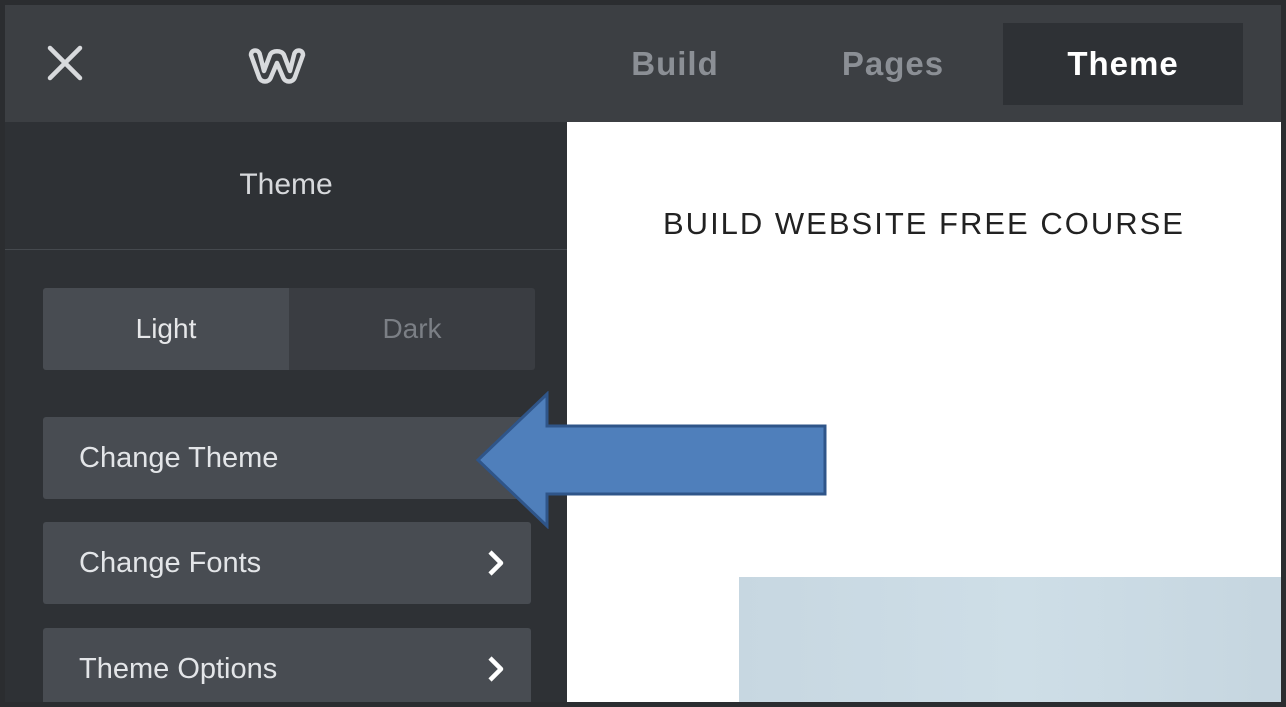 The image size is (1286, 707). What do you see at coordinates (1123, 64) in the screenshot?
I see `tab-theme: Theme` at bounding box center [1123, 64].